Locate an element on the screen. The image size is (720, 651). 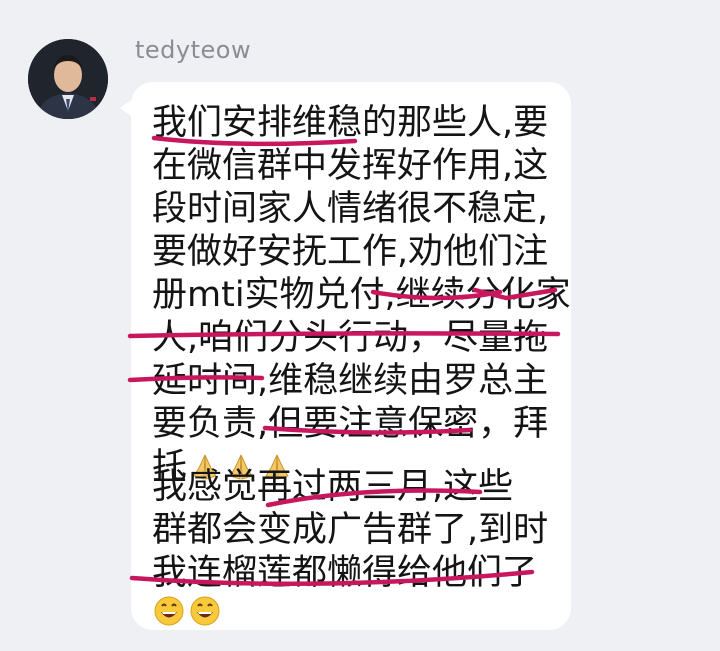
message-line: 段时间家人情绪很不稳定, is located at coordinates (350, 209).